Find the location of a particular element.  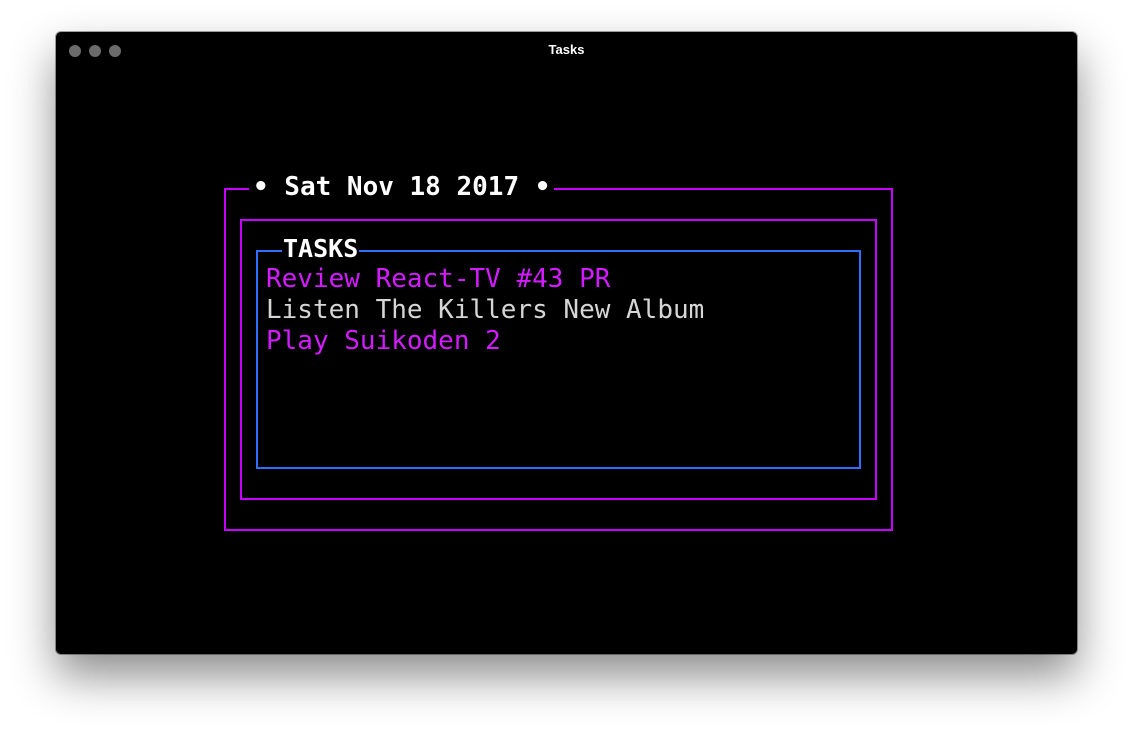

window-title: Tasks is located at coordinates (566, 49).